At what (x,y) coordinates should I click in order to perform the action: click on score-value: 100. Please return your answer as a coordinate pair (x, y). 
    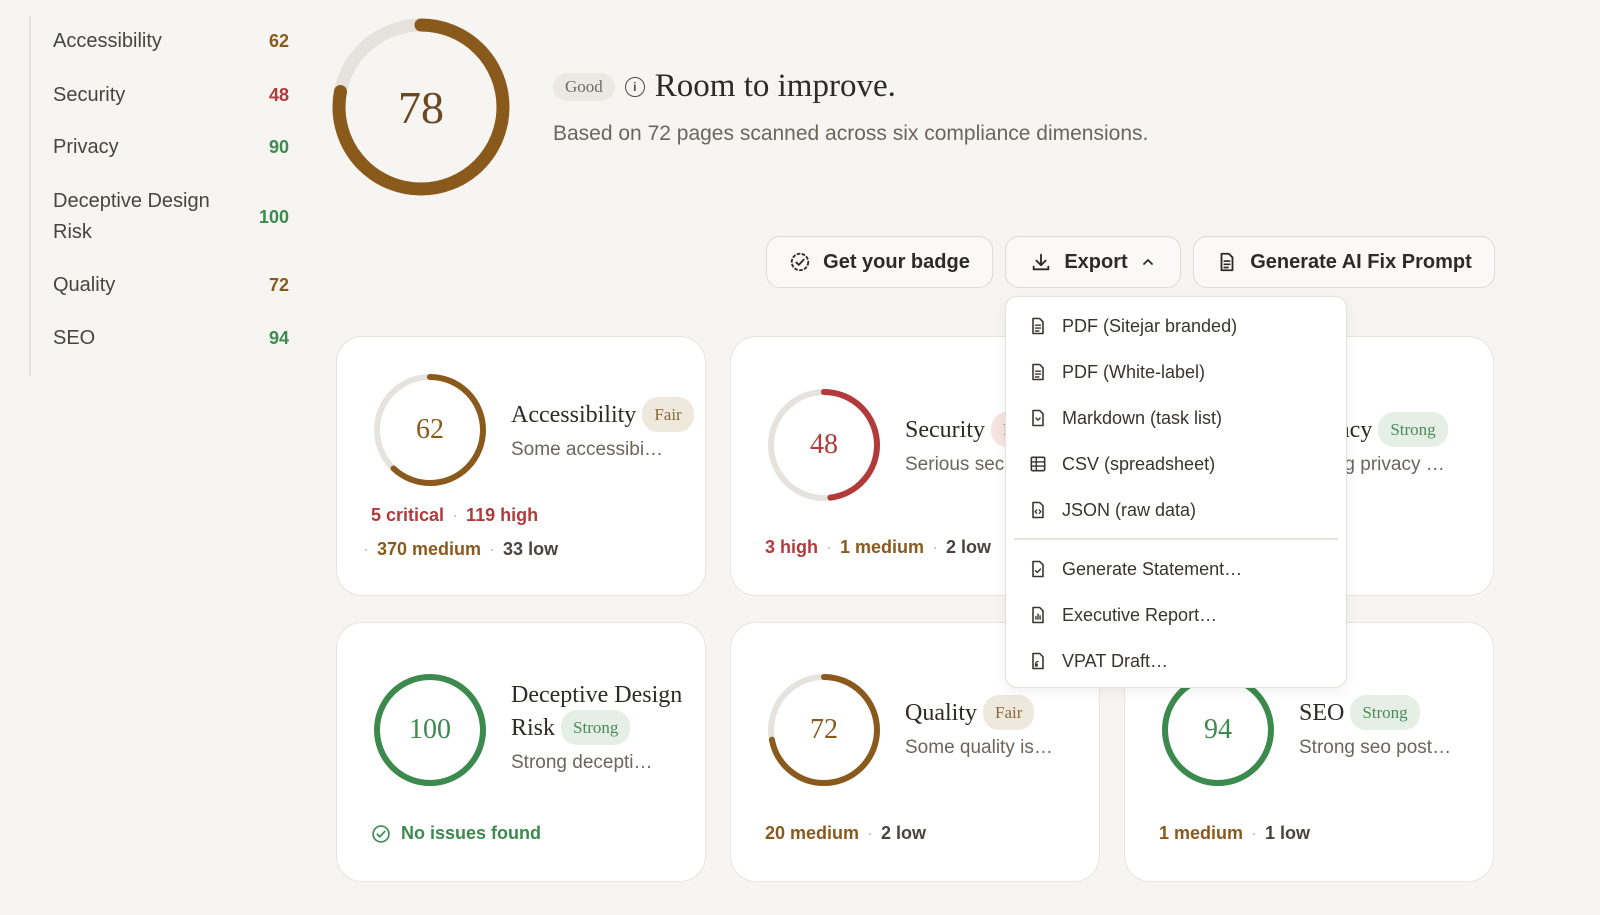
    Looking at the image, I should click on (430, 729).